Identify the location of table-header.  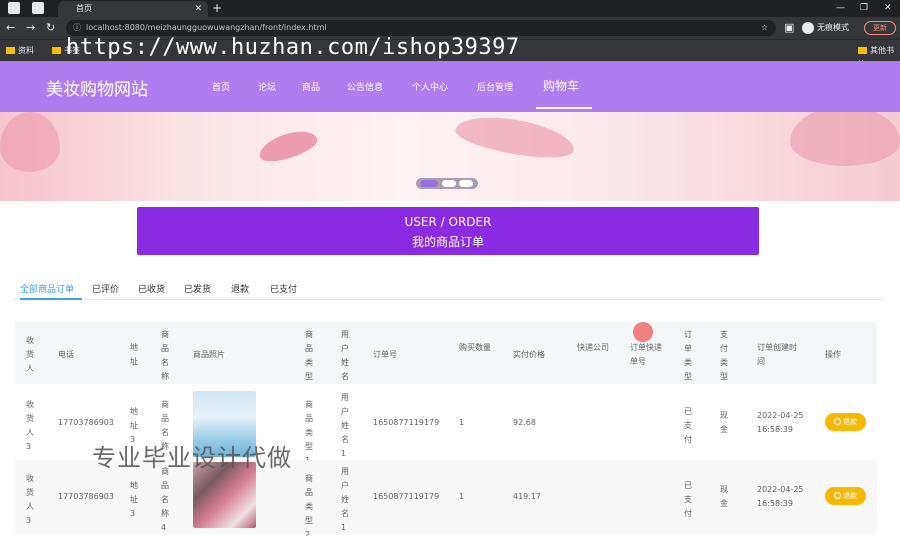
(446, 353).